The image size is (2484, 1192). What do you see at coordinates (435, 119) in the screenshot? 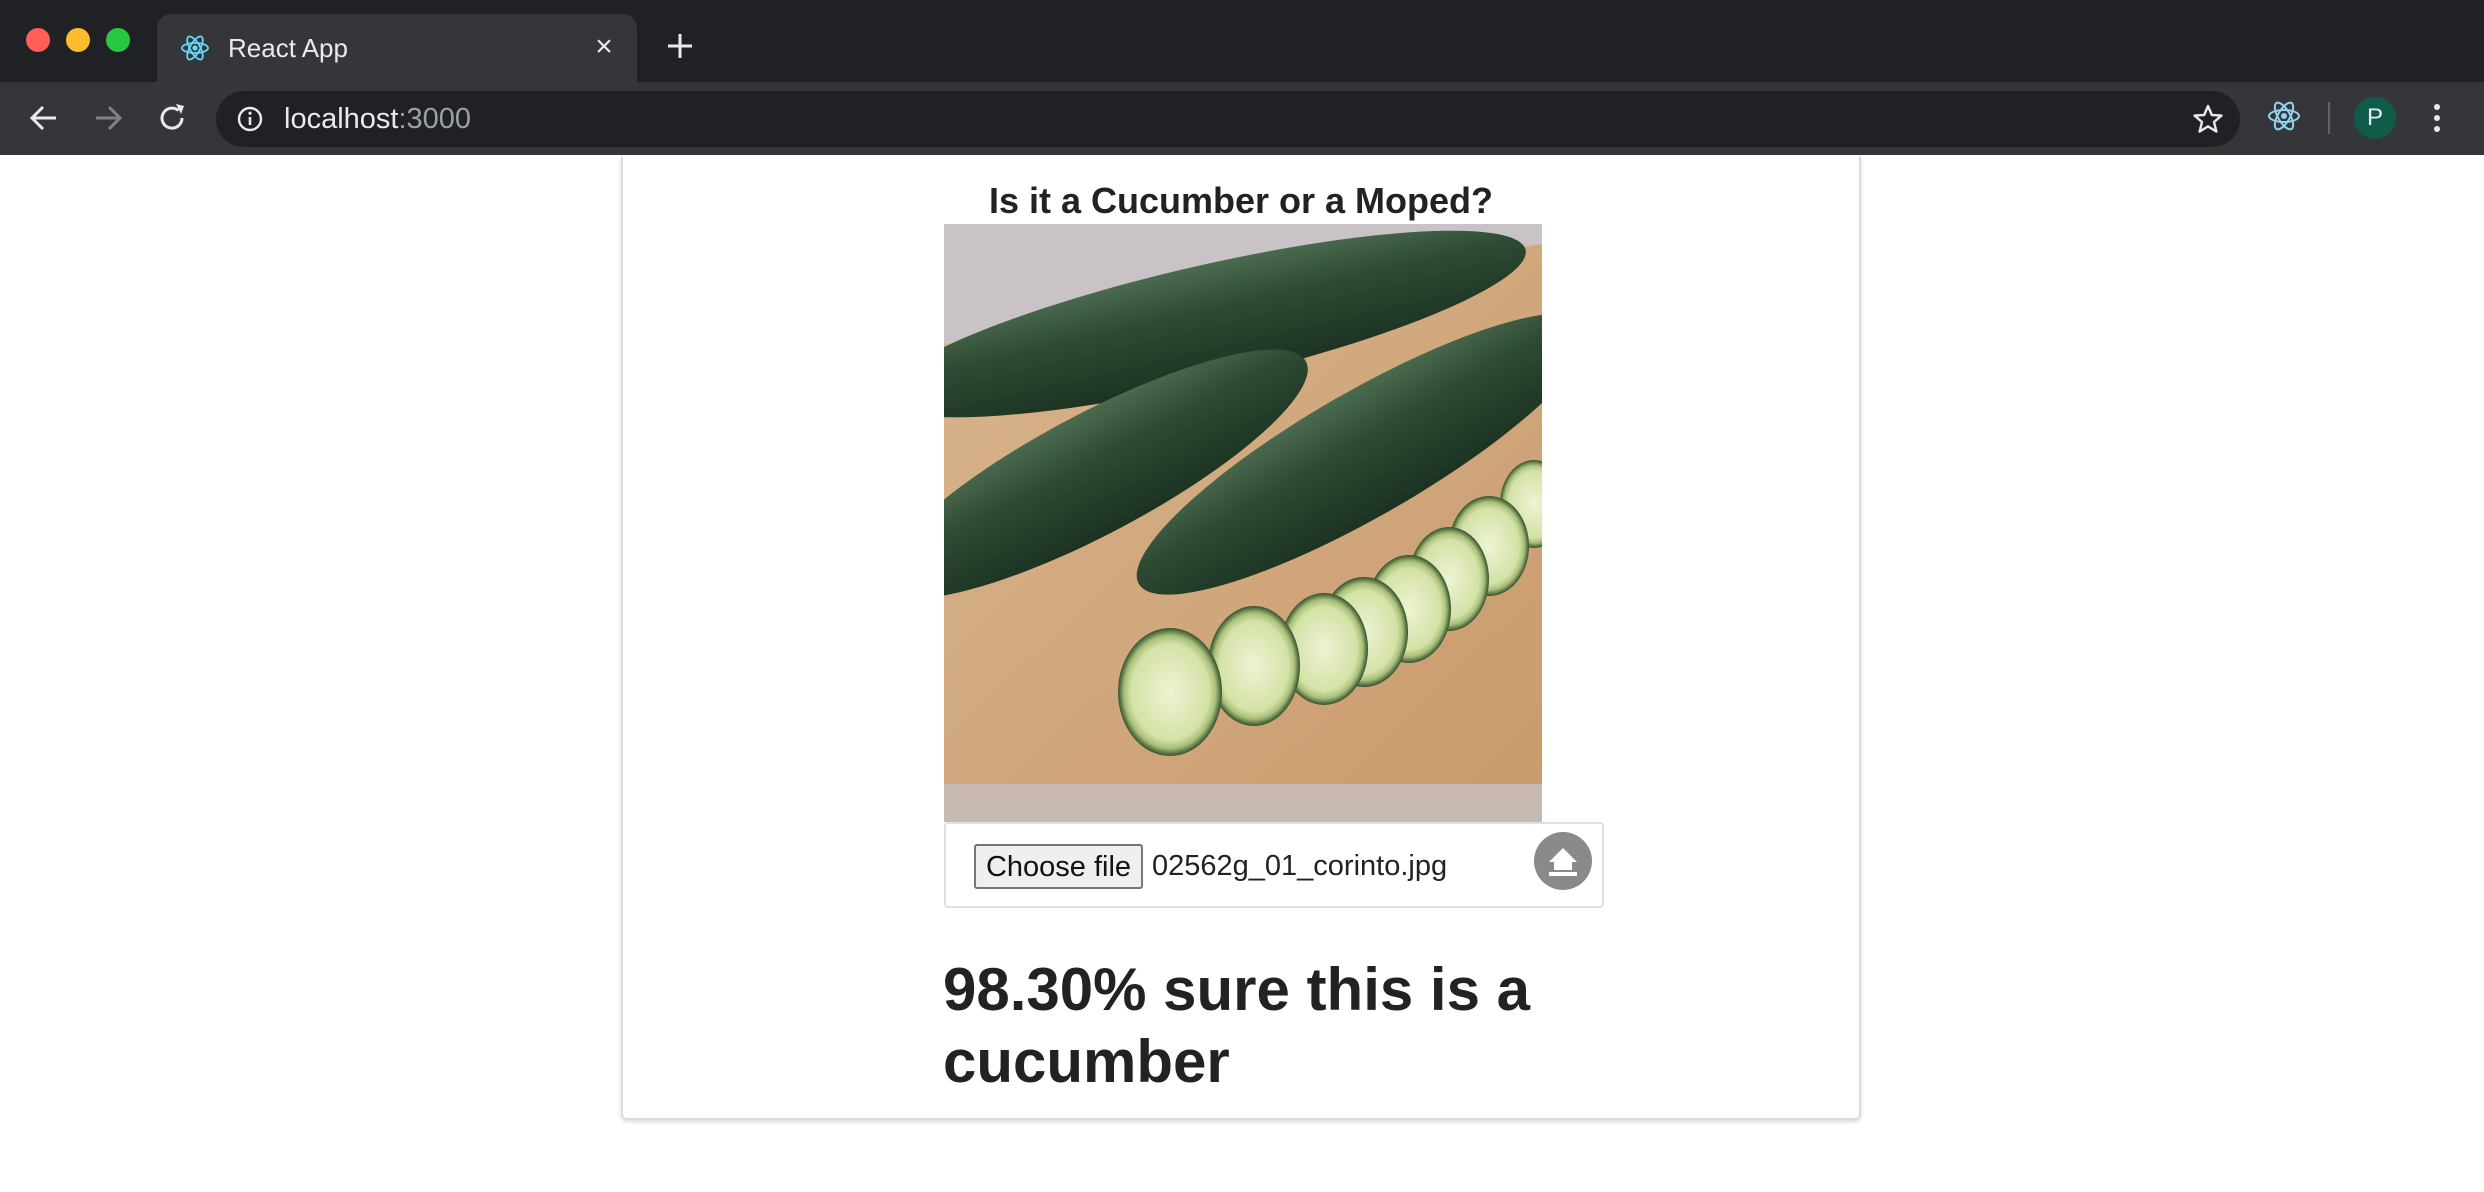
I see `url-port: :3000` at bounding box center [435, 119].